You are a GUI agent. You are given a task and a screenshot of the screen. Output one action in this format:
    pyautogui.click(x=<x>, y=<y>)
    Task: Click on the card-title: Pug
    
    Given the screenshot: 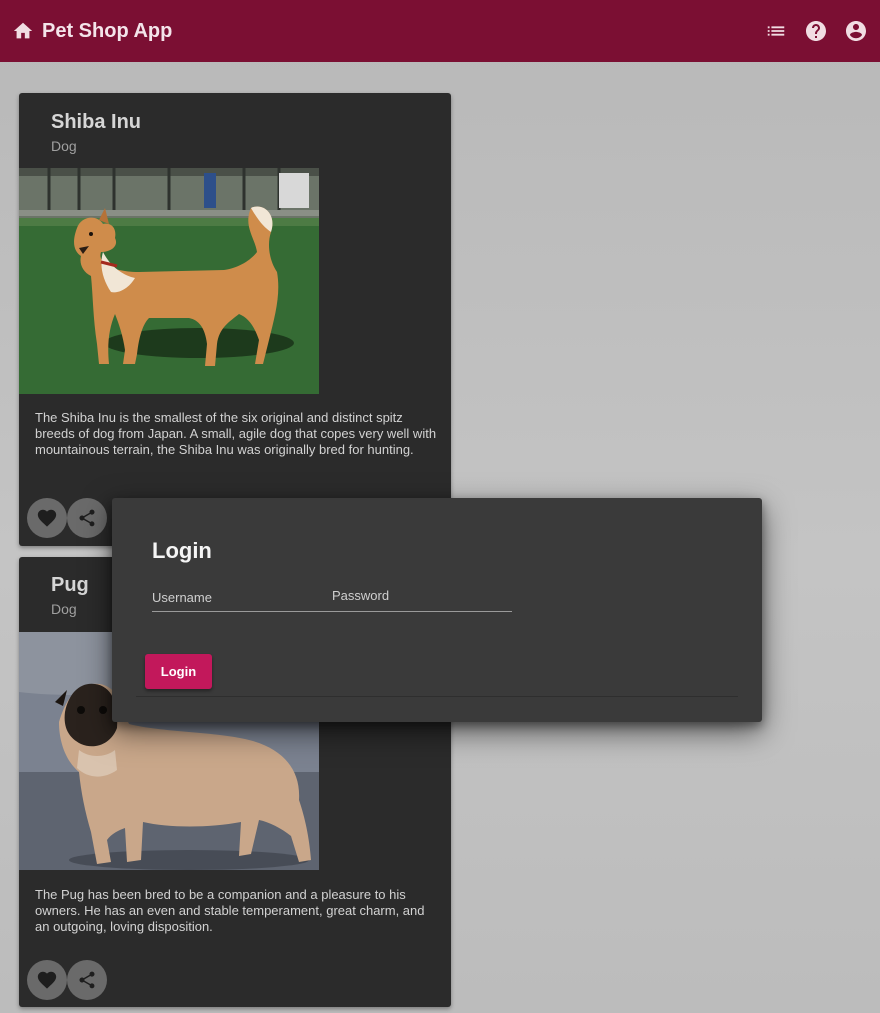 What is the action you would take?
    pyautogui.click(x=70, y=585)
    